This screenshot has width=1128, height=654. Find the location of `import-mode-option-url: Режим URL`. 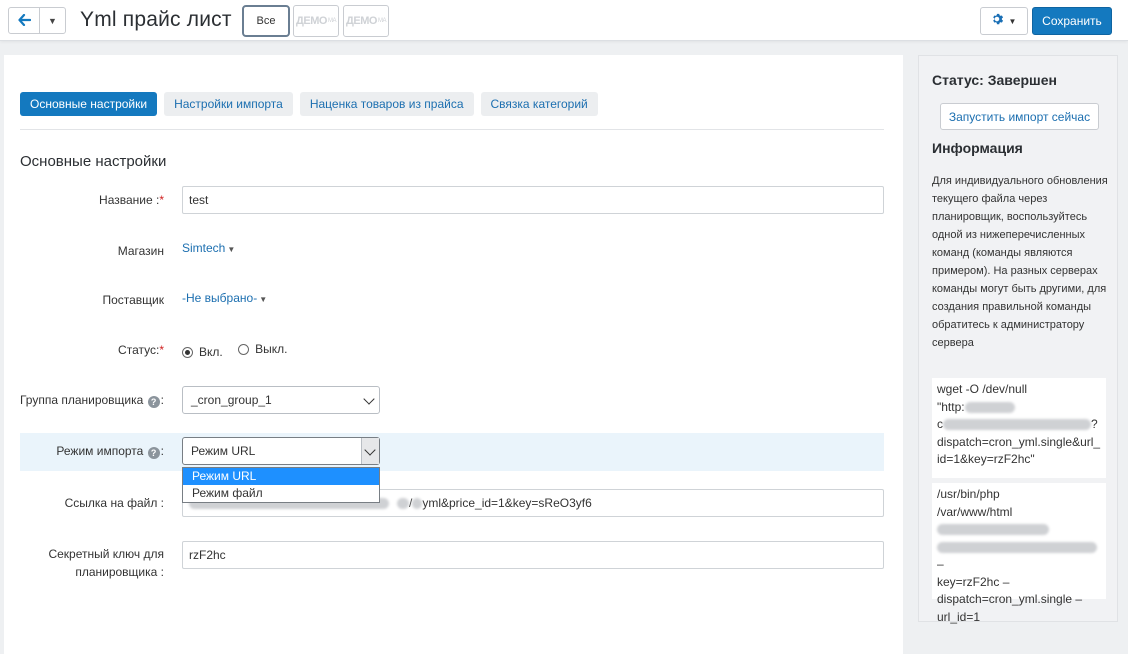

import-mode-option-url: Режим URL is located at coordinates (281, 476).